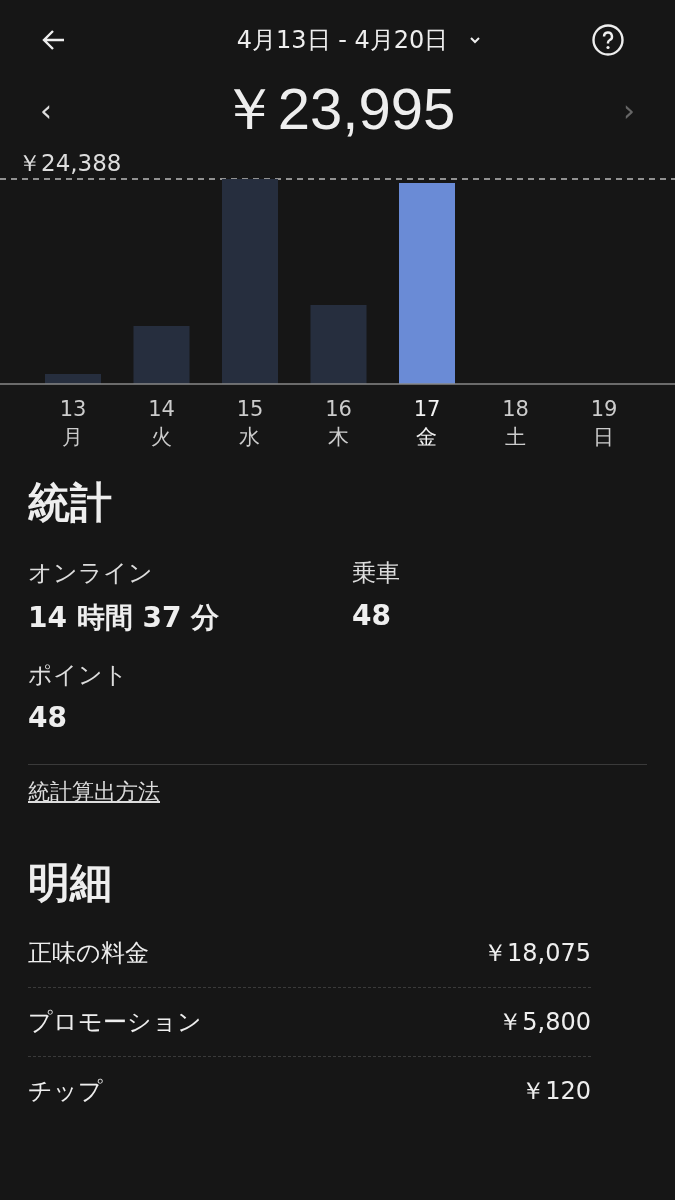  Describe the element at coordinates (475, 40) in the screenshot. I see `chevron-down-icon` at that location.